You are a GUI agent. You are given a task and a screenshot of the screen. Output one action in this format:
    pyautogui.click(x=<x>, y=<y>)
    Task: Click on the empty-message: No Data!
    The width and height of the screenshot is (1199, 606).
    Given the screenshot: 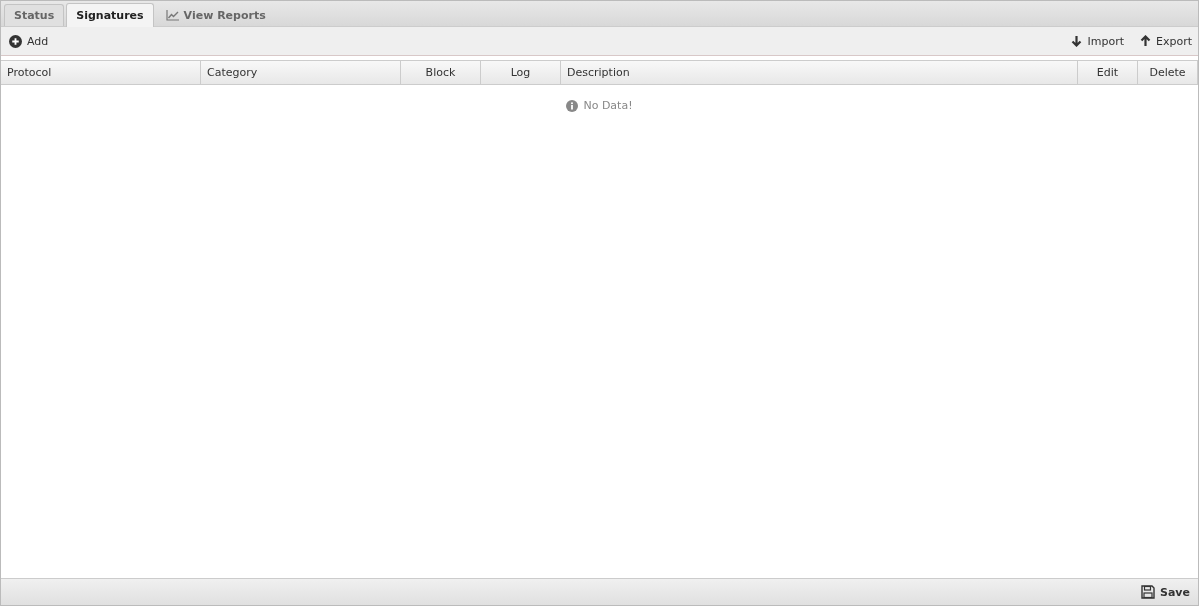 What is the action you would take?
    pyautogui.click(x=608, y=105)
    